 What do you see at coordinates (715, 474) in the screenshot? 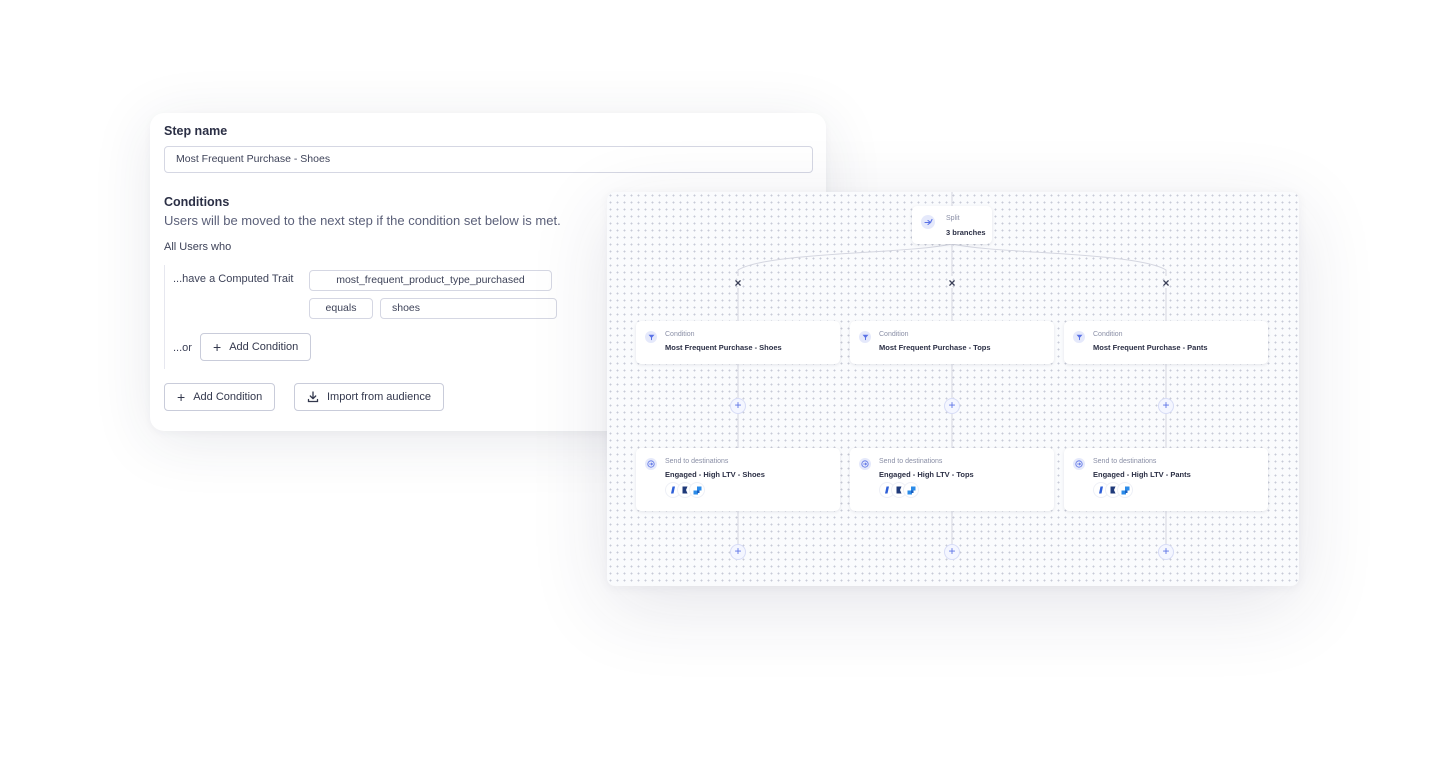
I see `destination-node-title: Engaged - High LTV - Shoes` at bounding box center [715, 474].